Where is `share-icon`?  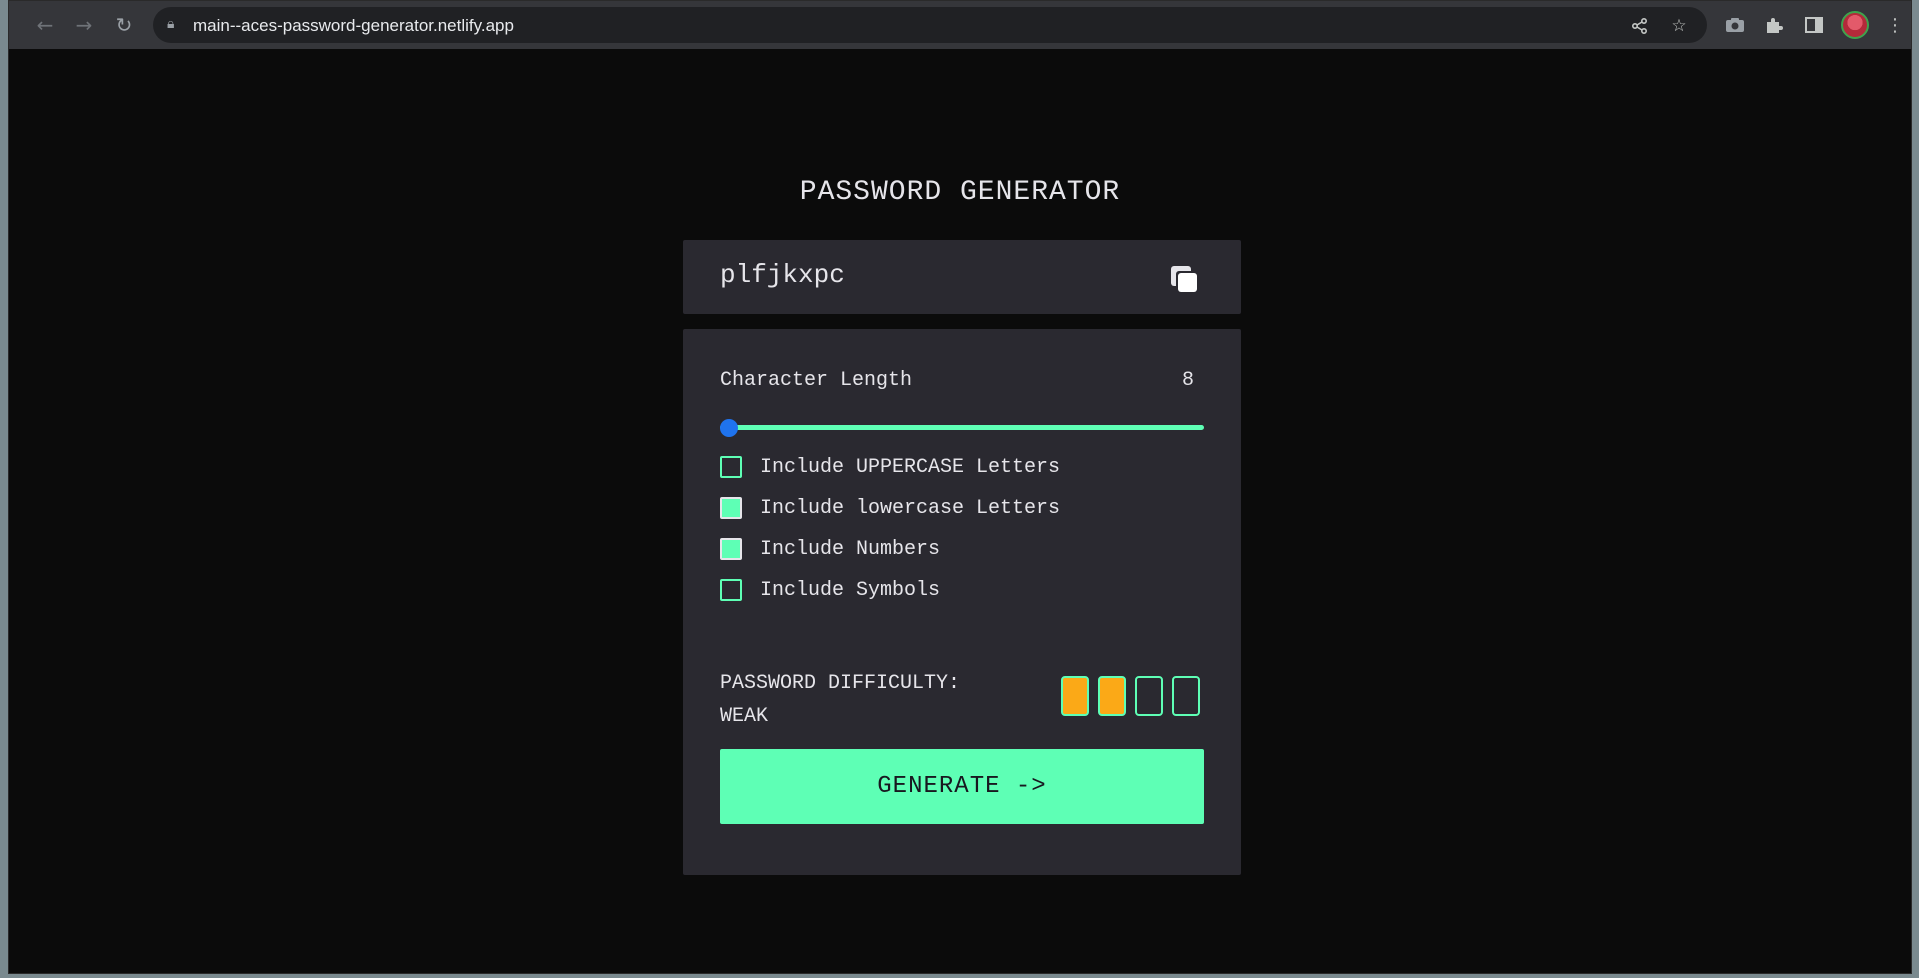
share-icon is located at coordinates (1640, 26).